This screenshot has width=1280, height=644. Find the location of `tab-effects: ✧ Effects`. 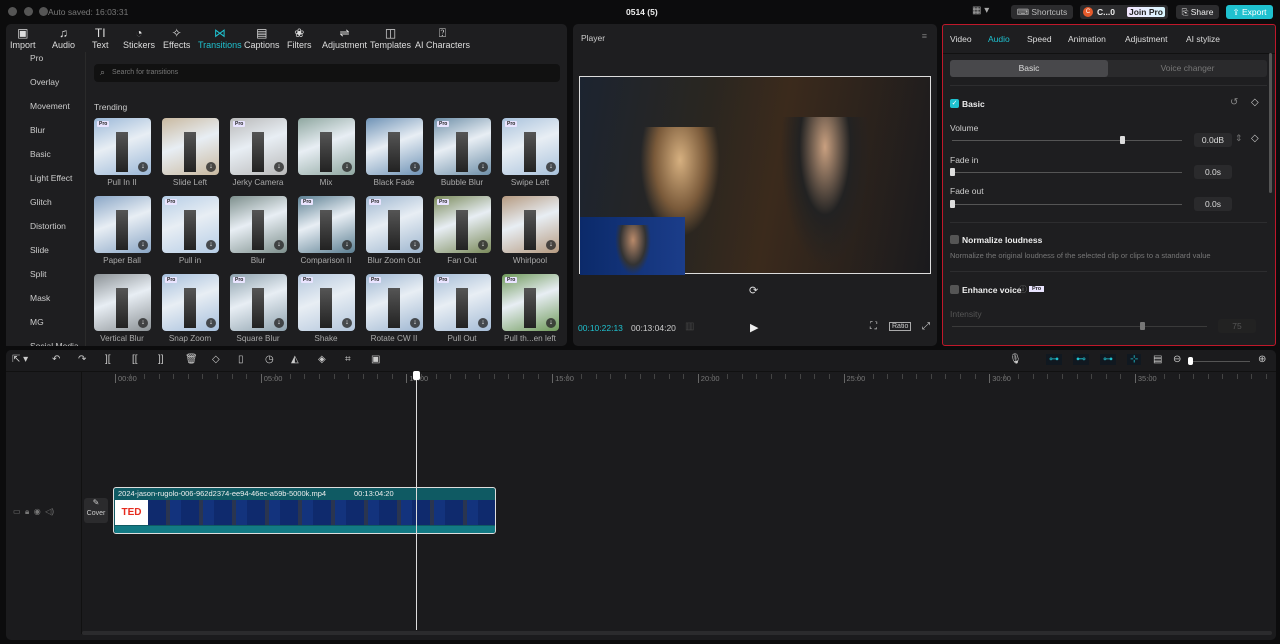

tab-effects: ✧ Effects is located at coordinates (176, 38).